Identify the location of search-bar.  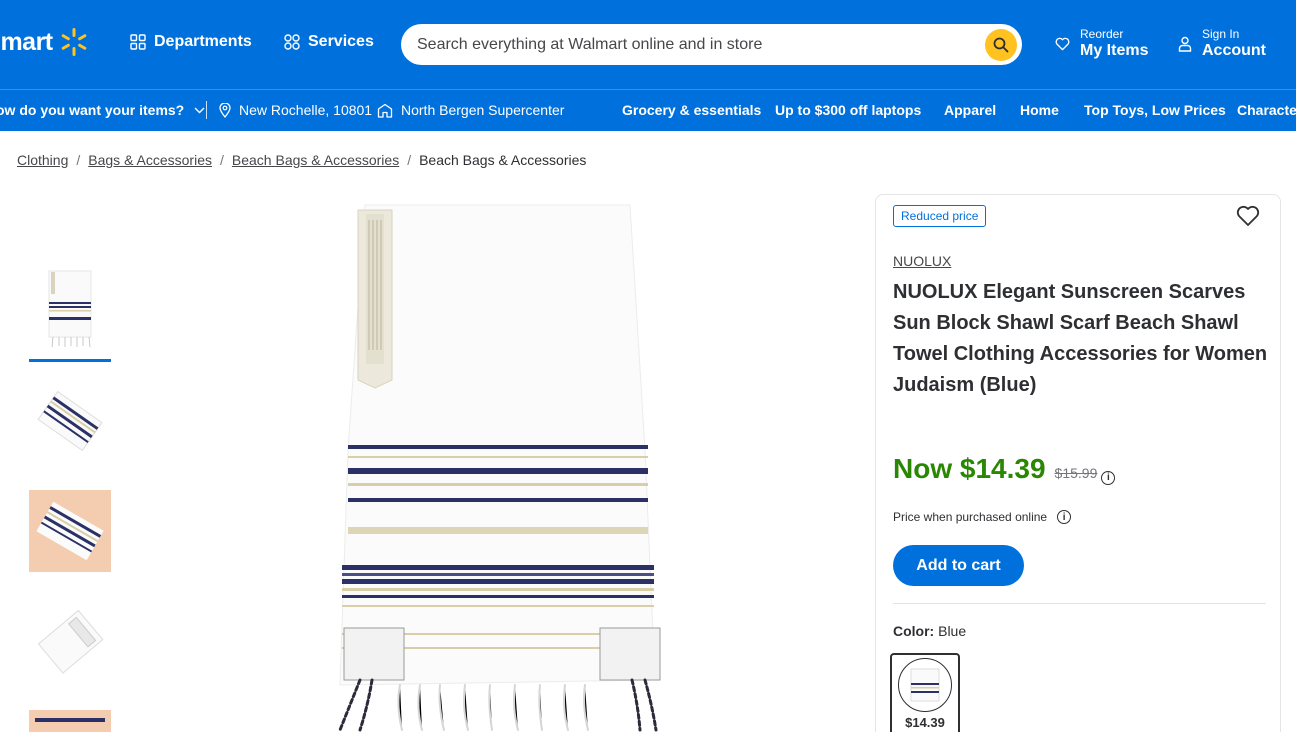
(711, 44).